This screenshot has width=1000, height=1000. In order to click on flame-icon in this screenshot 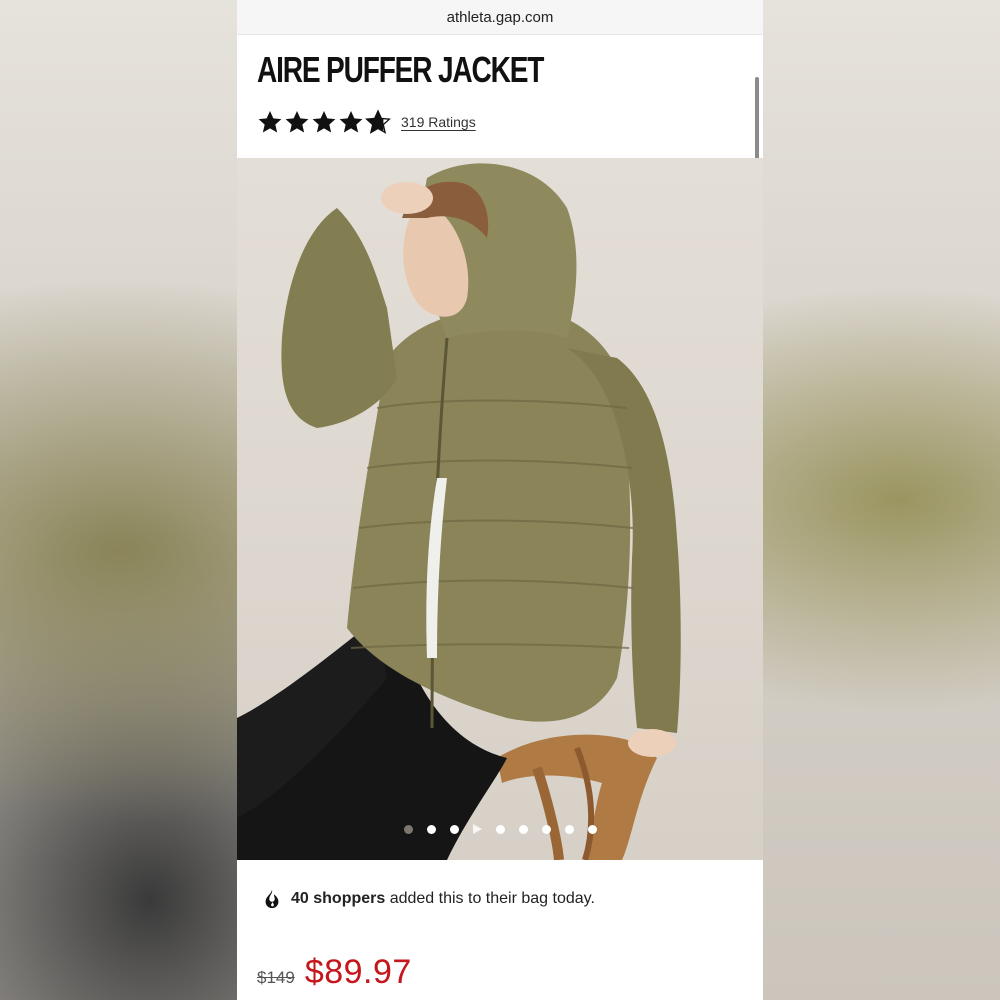, I will do `click(276, 899)`.